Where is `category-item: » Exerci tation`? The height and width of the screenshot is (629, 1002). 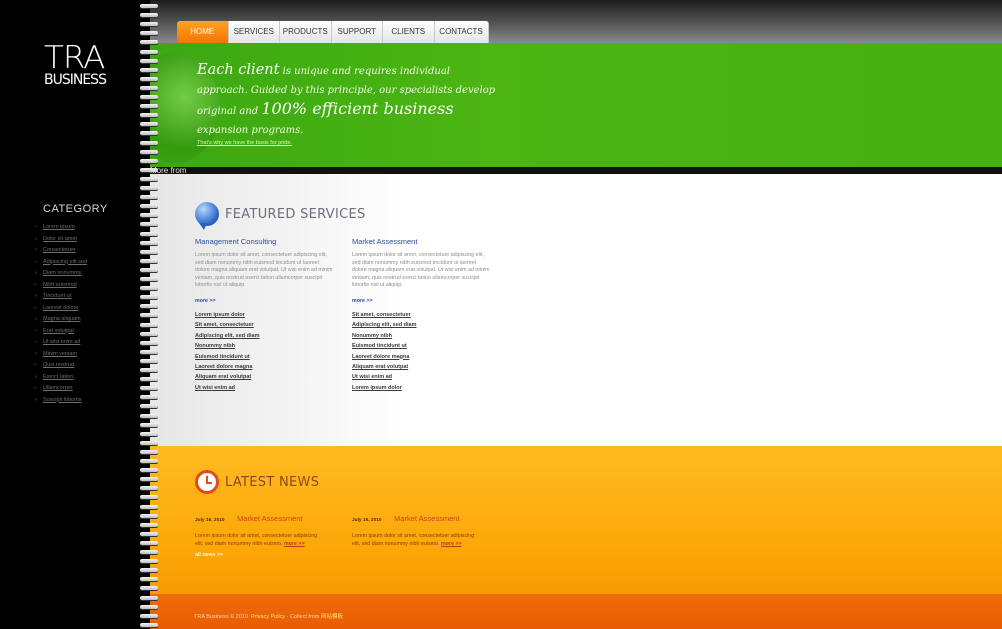 category-item: » Exerci tation is located at coordinates (60, 380).